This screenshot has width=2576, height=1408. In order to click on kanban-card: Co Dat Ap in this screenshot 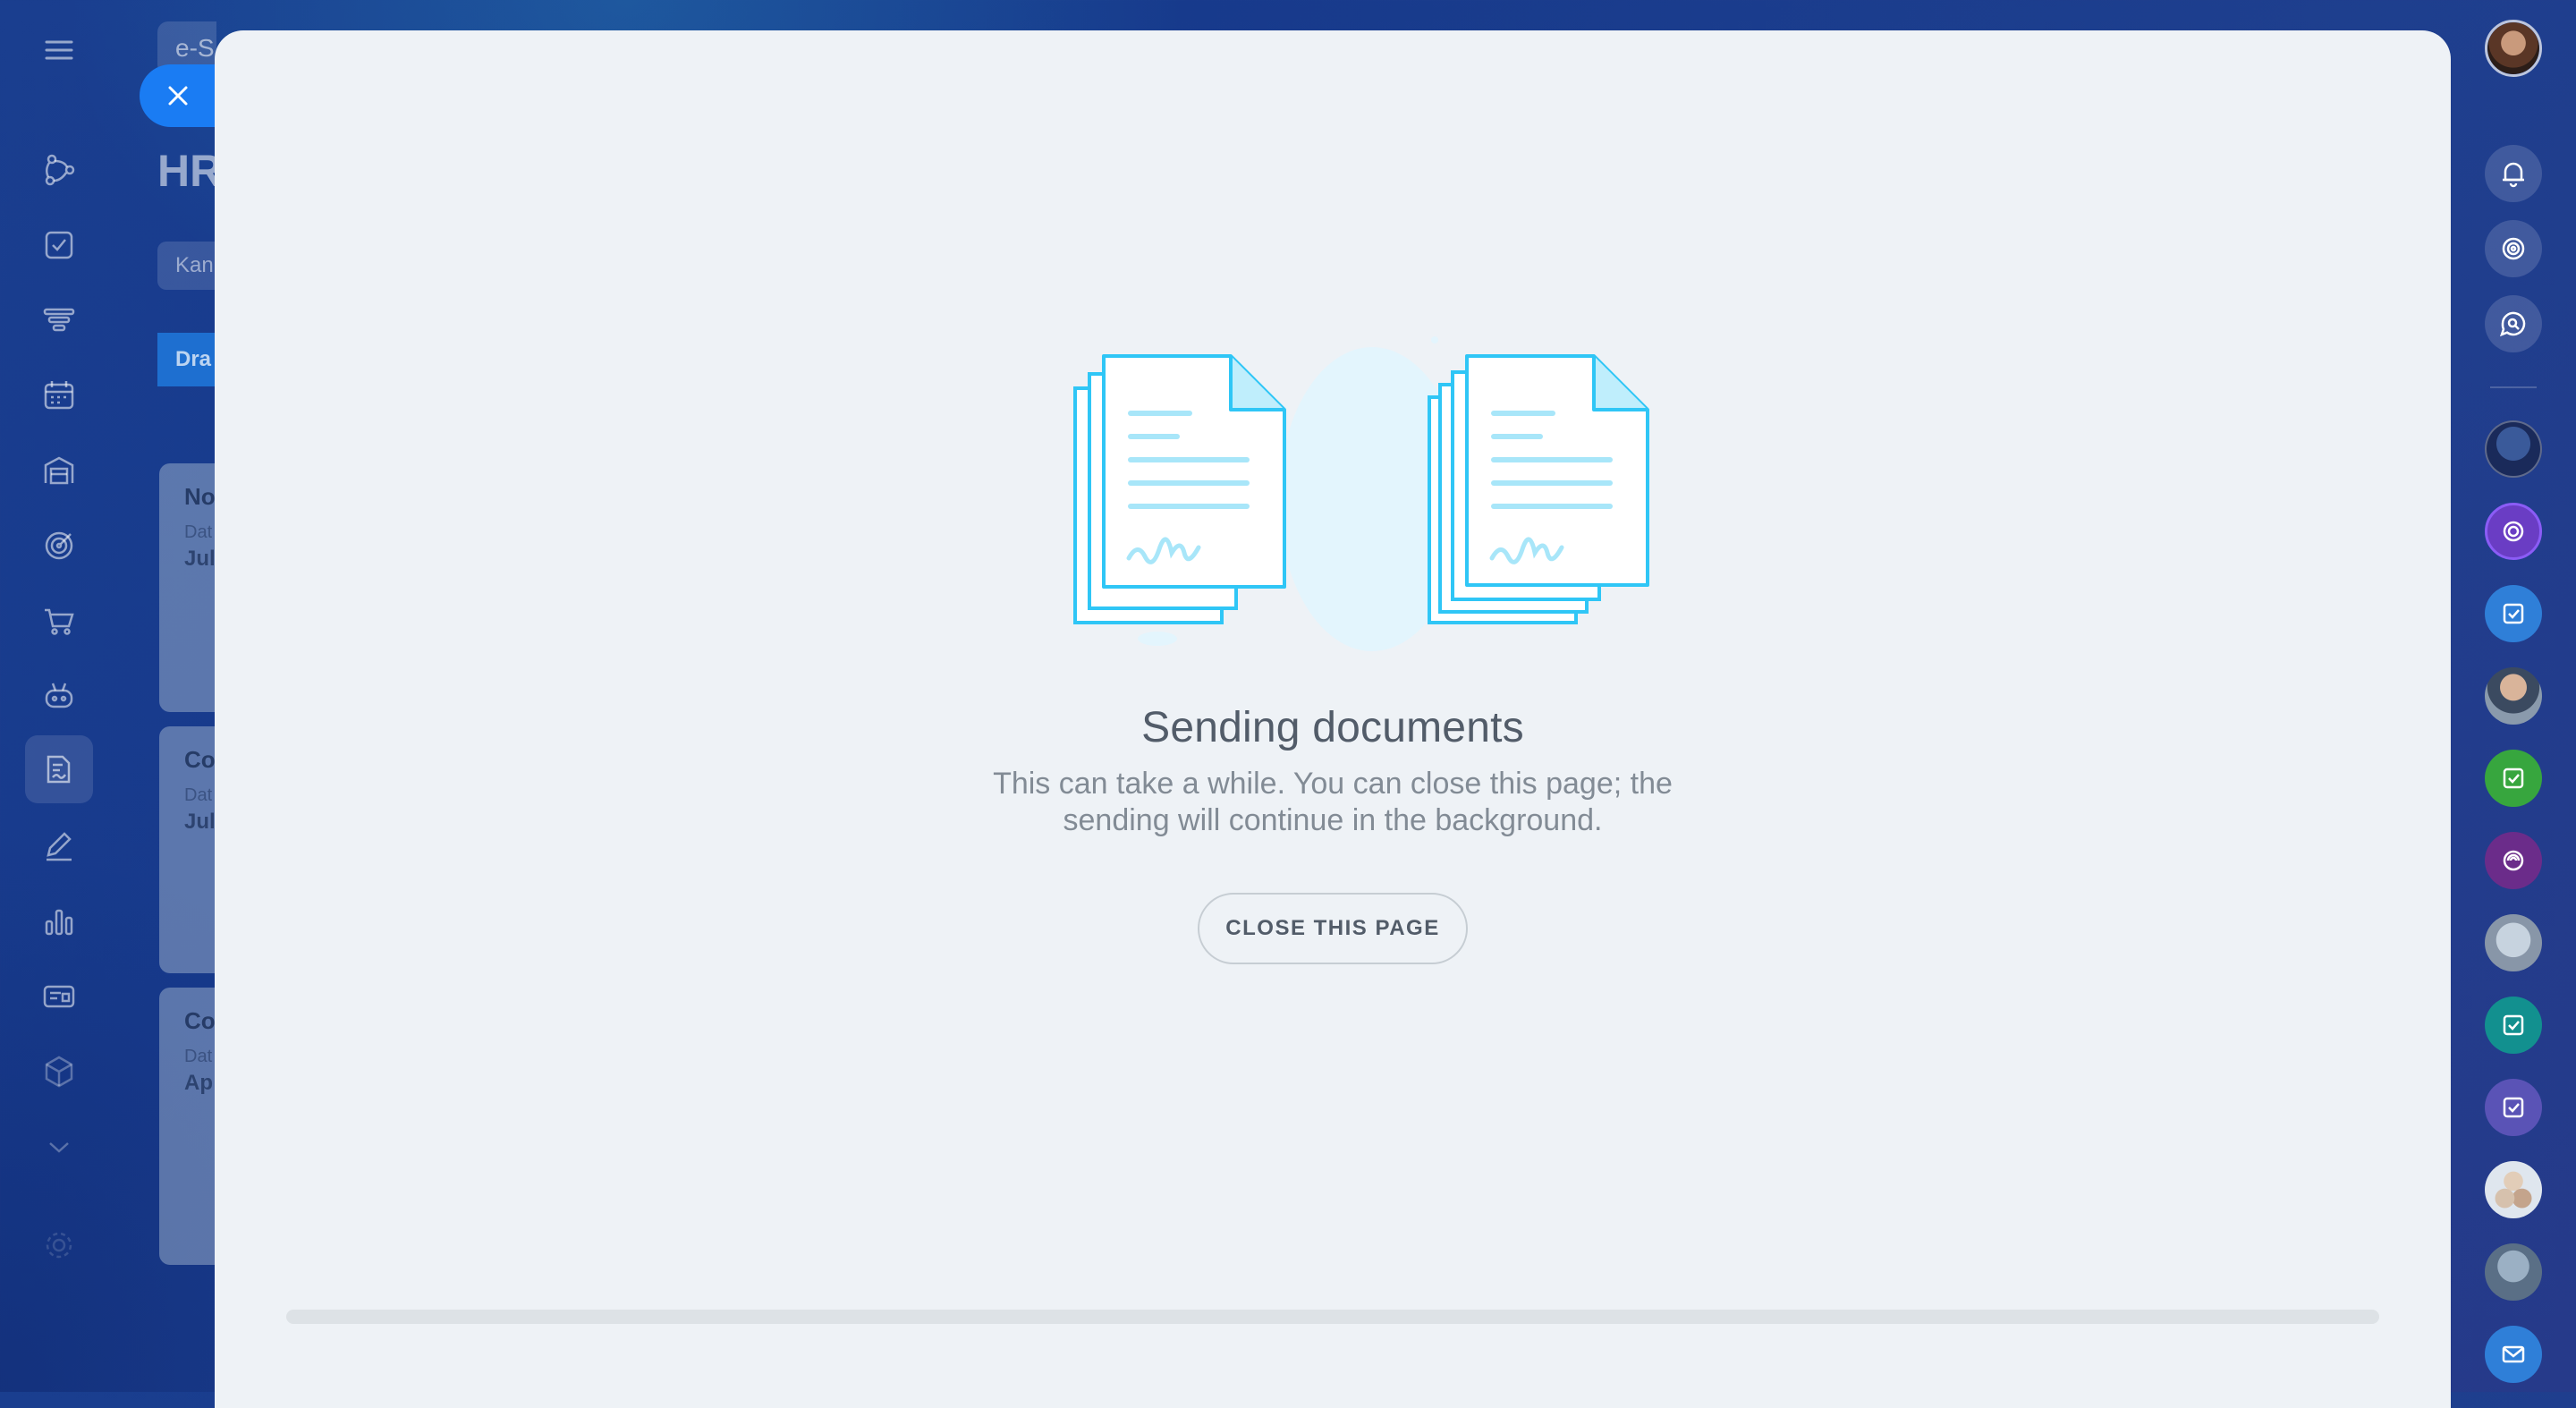, I will do `click(187, 1126)`.